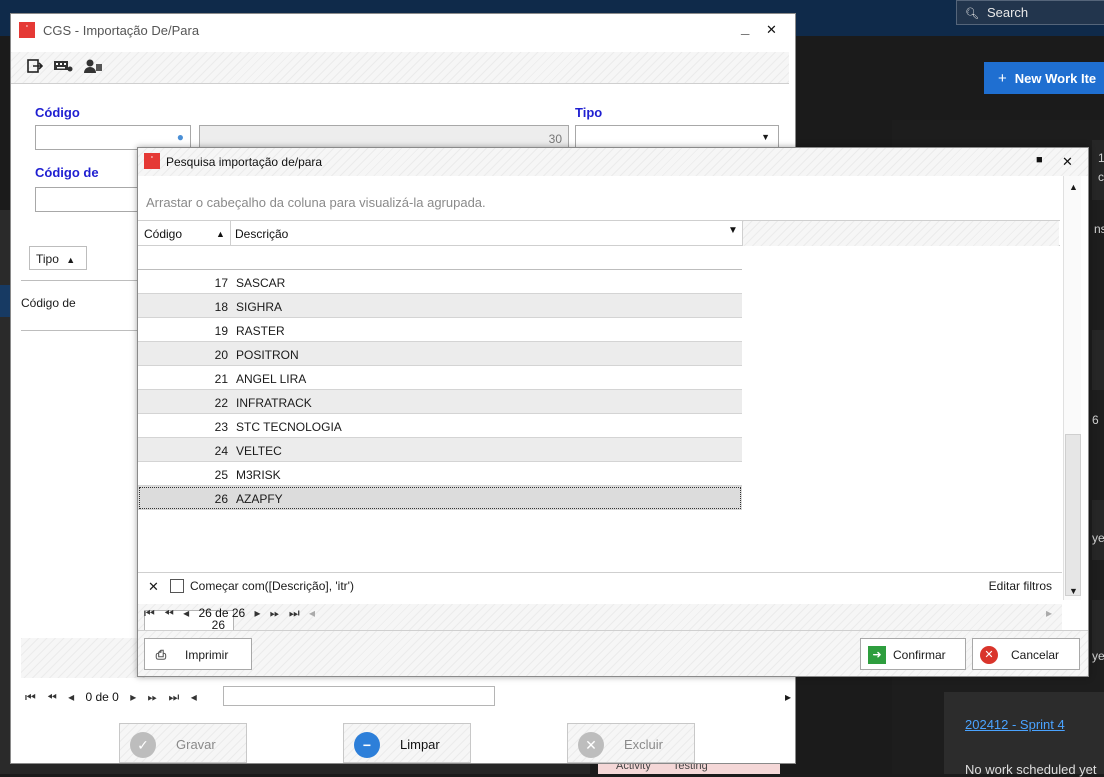 Image resolution: width=1104 pixels, height=777 pixels. Describe the element at coordinates (1055, 78) in the screenshot. I see `new-work-item-label: New Work Ite` at that location.